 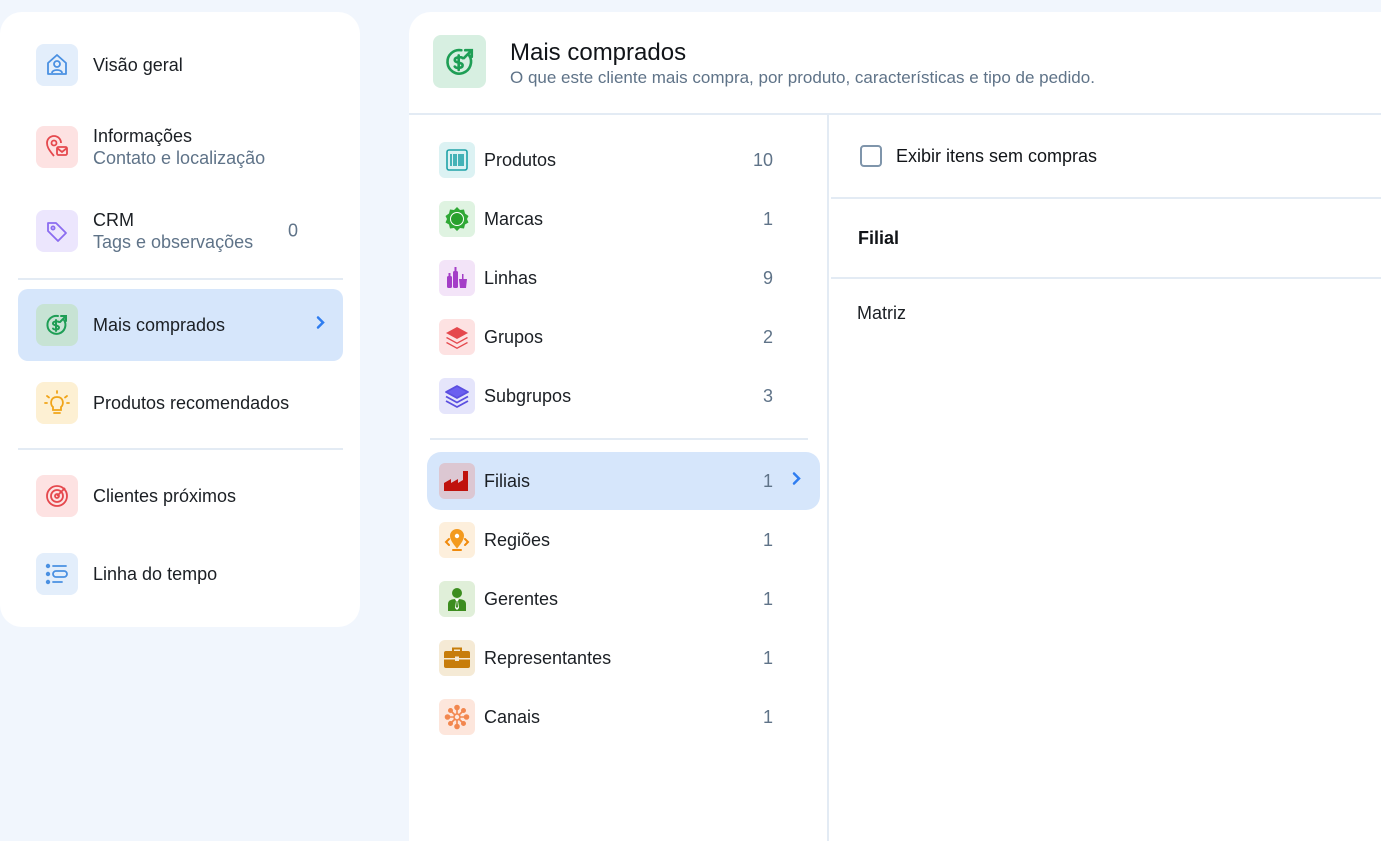 What do you see at coordinates (57, 231) in the screenshot?
I see `tag-icon` at bounding box center [57, 231].